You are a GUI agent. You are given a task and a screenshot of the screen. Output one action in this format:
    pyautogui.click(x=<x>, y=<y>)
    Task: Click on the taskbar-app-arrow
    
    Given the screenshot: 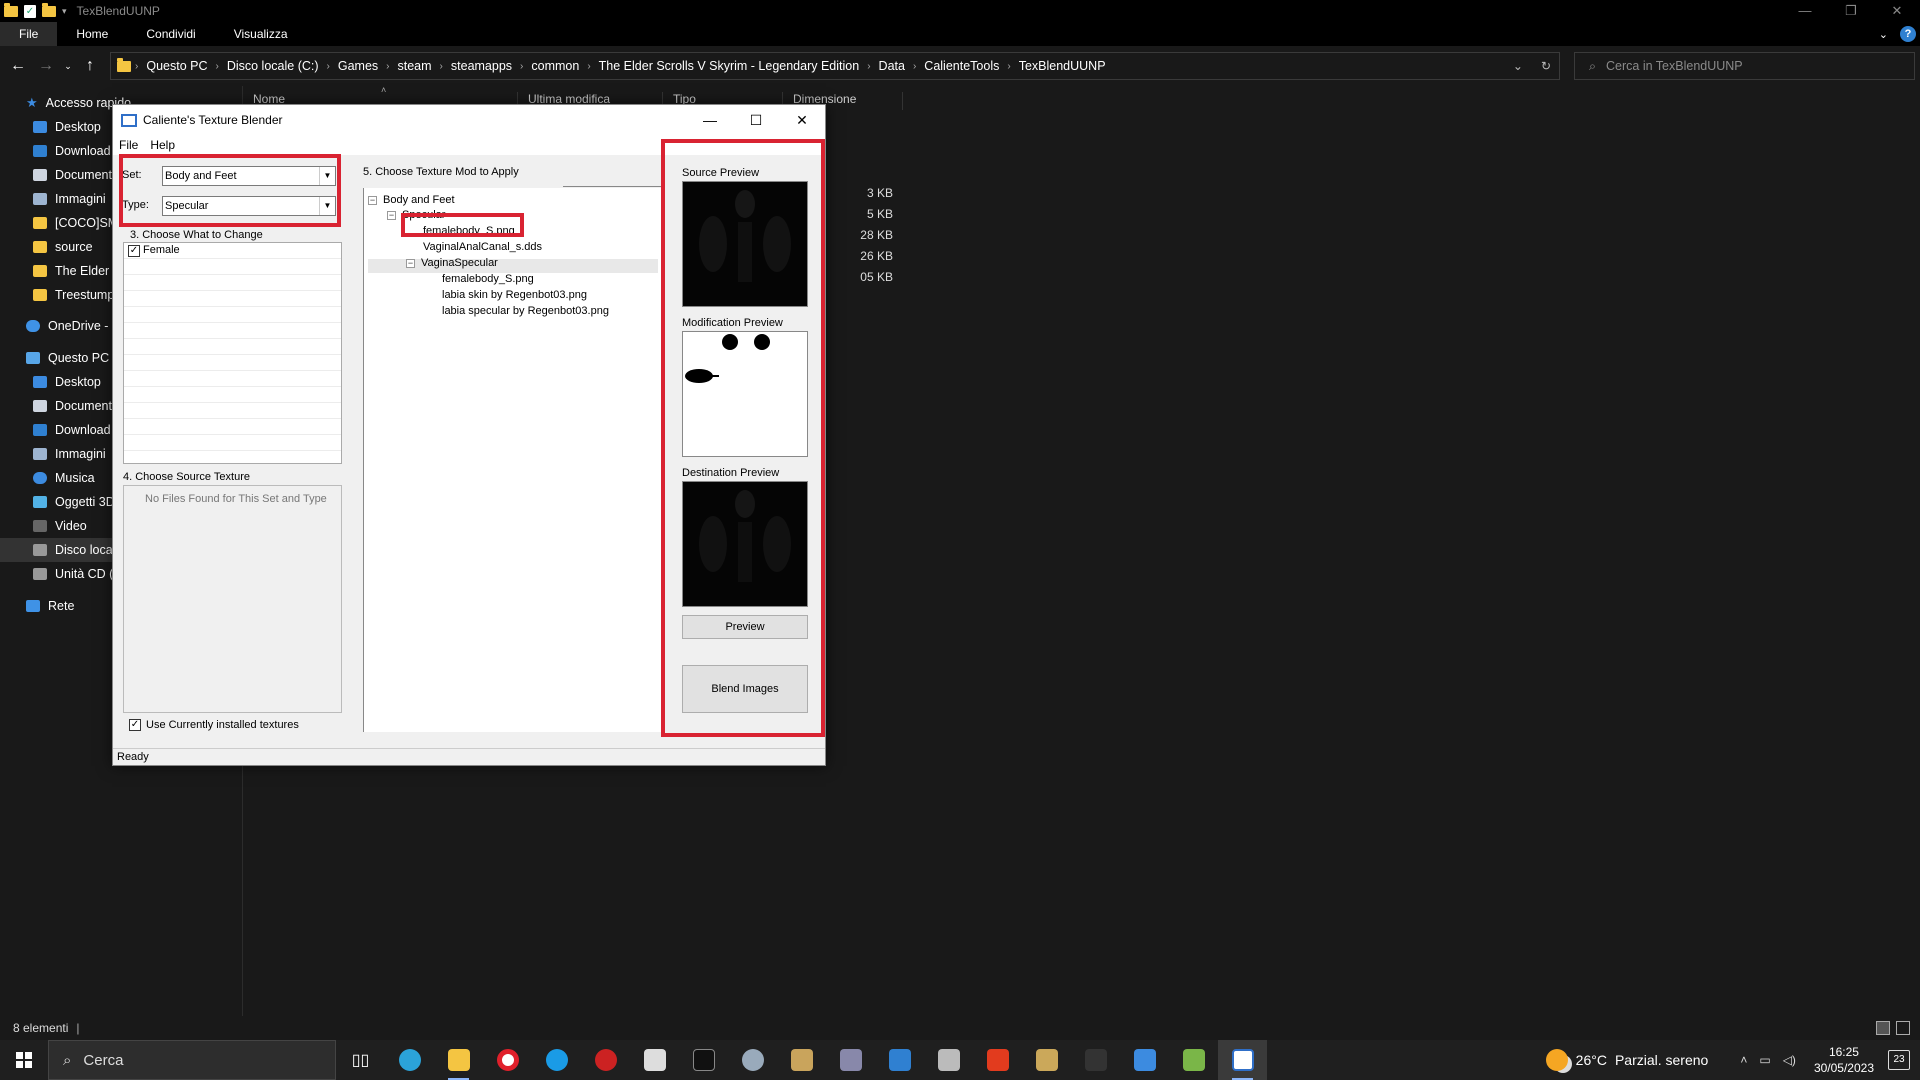 What is the action you would take?
    pyautogui.click(x=1095, y=1060)
    